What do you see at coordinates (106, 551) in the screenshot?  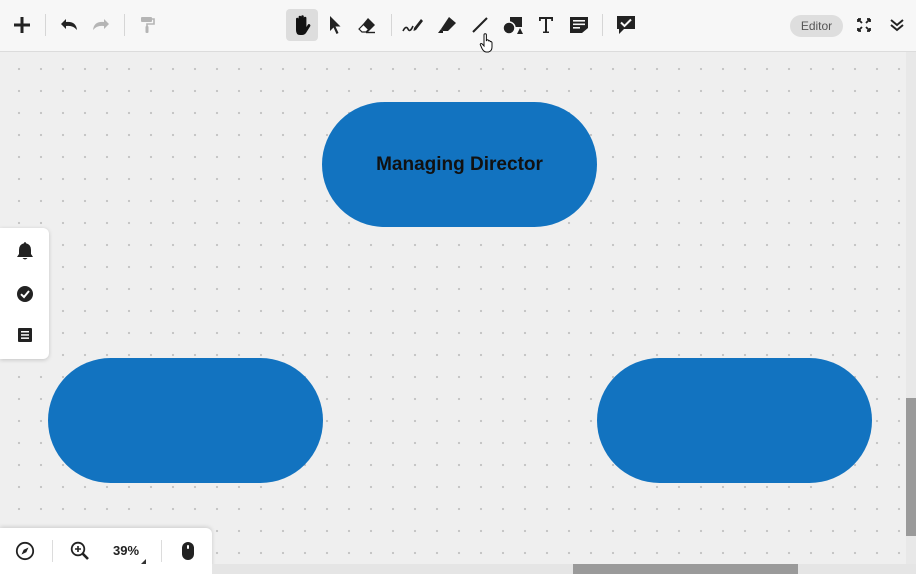 I see `bottom-navigation-panel: 39%` at bounding box center [106, 551].